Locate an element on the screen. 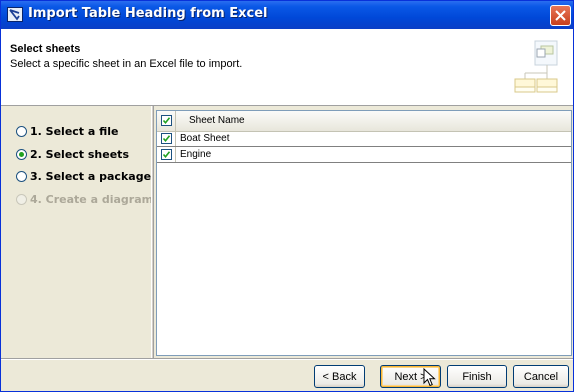  sheet-name-cell: Boat Sheet is located at coordinates (205, 138).